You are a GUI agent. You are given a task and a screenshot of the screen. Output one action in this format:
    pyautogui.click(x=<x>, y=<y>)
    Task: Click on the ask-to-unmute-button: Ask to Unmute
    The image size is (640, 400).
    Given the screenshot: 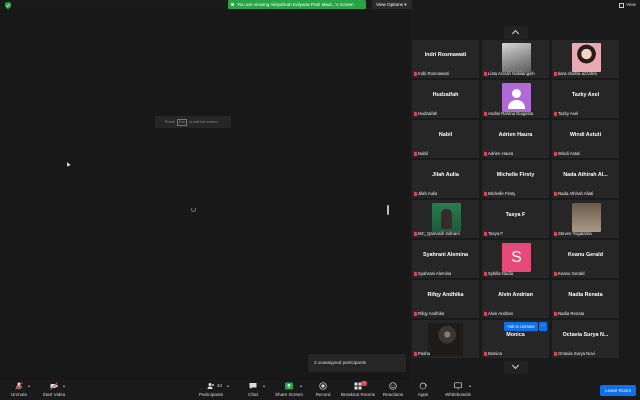 What is the action you would take?
    pyautogui.click(x=521, y=326)
    